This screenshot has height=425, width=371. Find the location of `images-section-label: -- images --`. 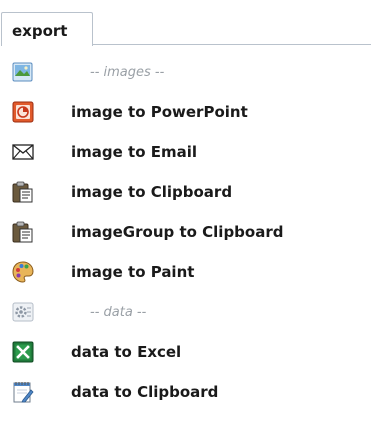

images-section-label: -- images -- is located at coordinates (127, 72).